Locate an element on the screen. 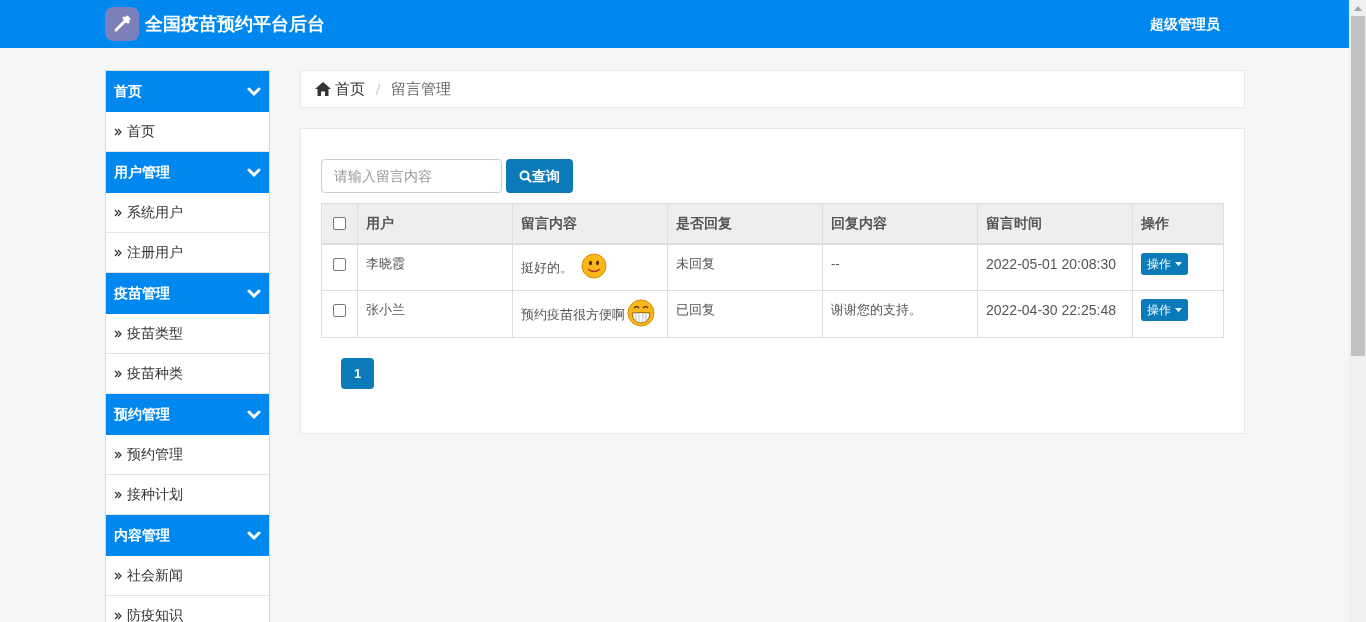  table-cell: -- is located at coordinates (900, 267).